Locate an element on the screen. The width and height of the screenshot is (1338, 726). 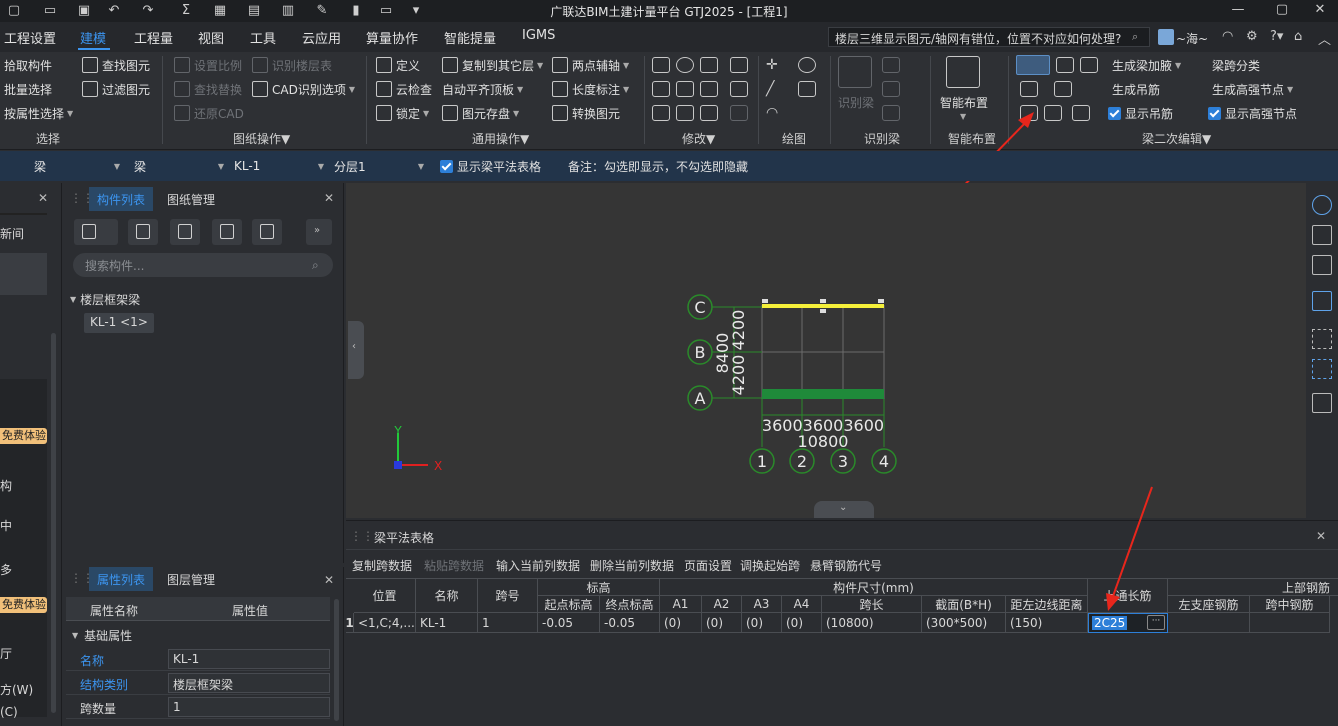
cell-left-support is located at coordinates (1209, 623).